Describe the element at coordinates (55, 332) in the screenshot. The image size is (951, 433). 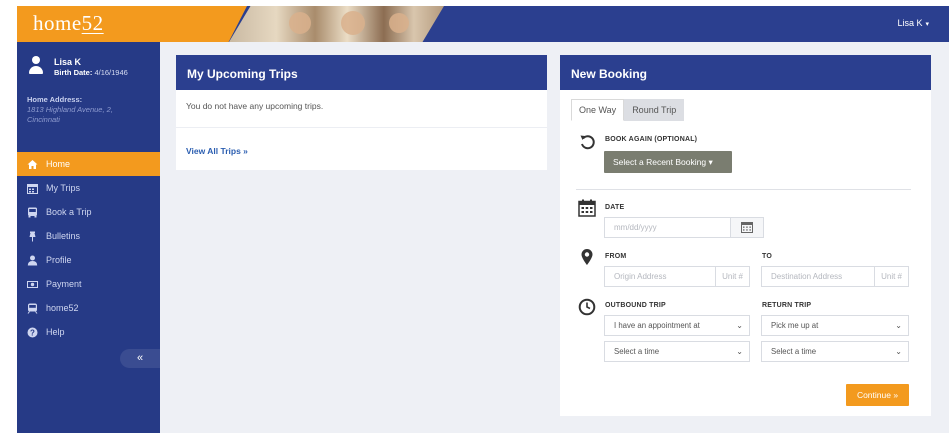
I see `sidebar-item-label: Help` at that location.